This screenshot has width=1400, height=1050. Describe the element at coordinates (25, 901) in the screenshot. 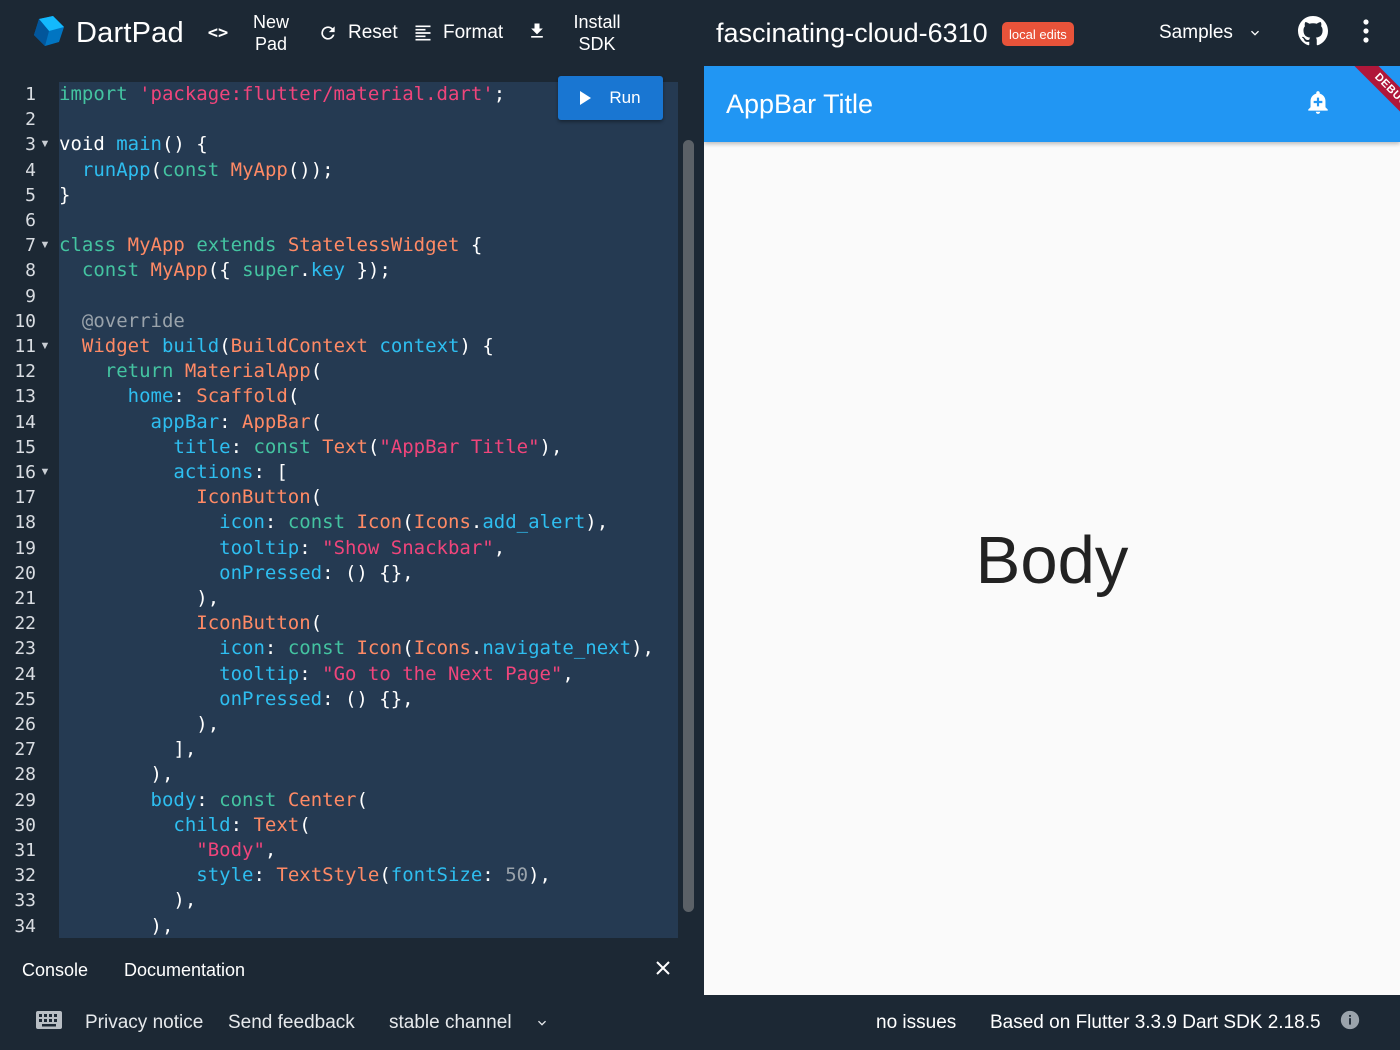

I see `line-number: 33` at that location.